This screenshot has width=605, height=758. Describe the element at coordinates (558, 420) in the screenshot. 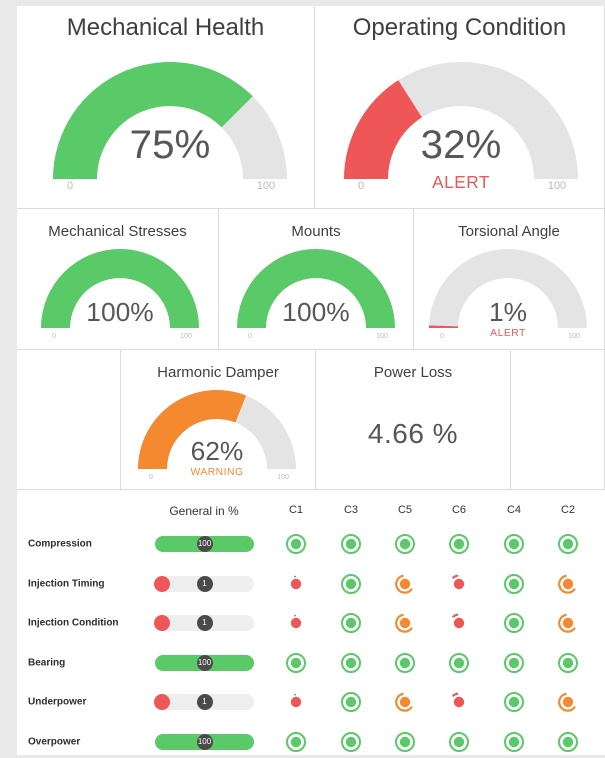

I see `panel-empty-right` at that location.